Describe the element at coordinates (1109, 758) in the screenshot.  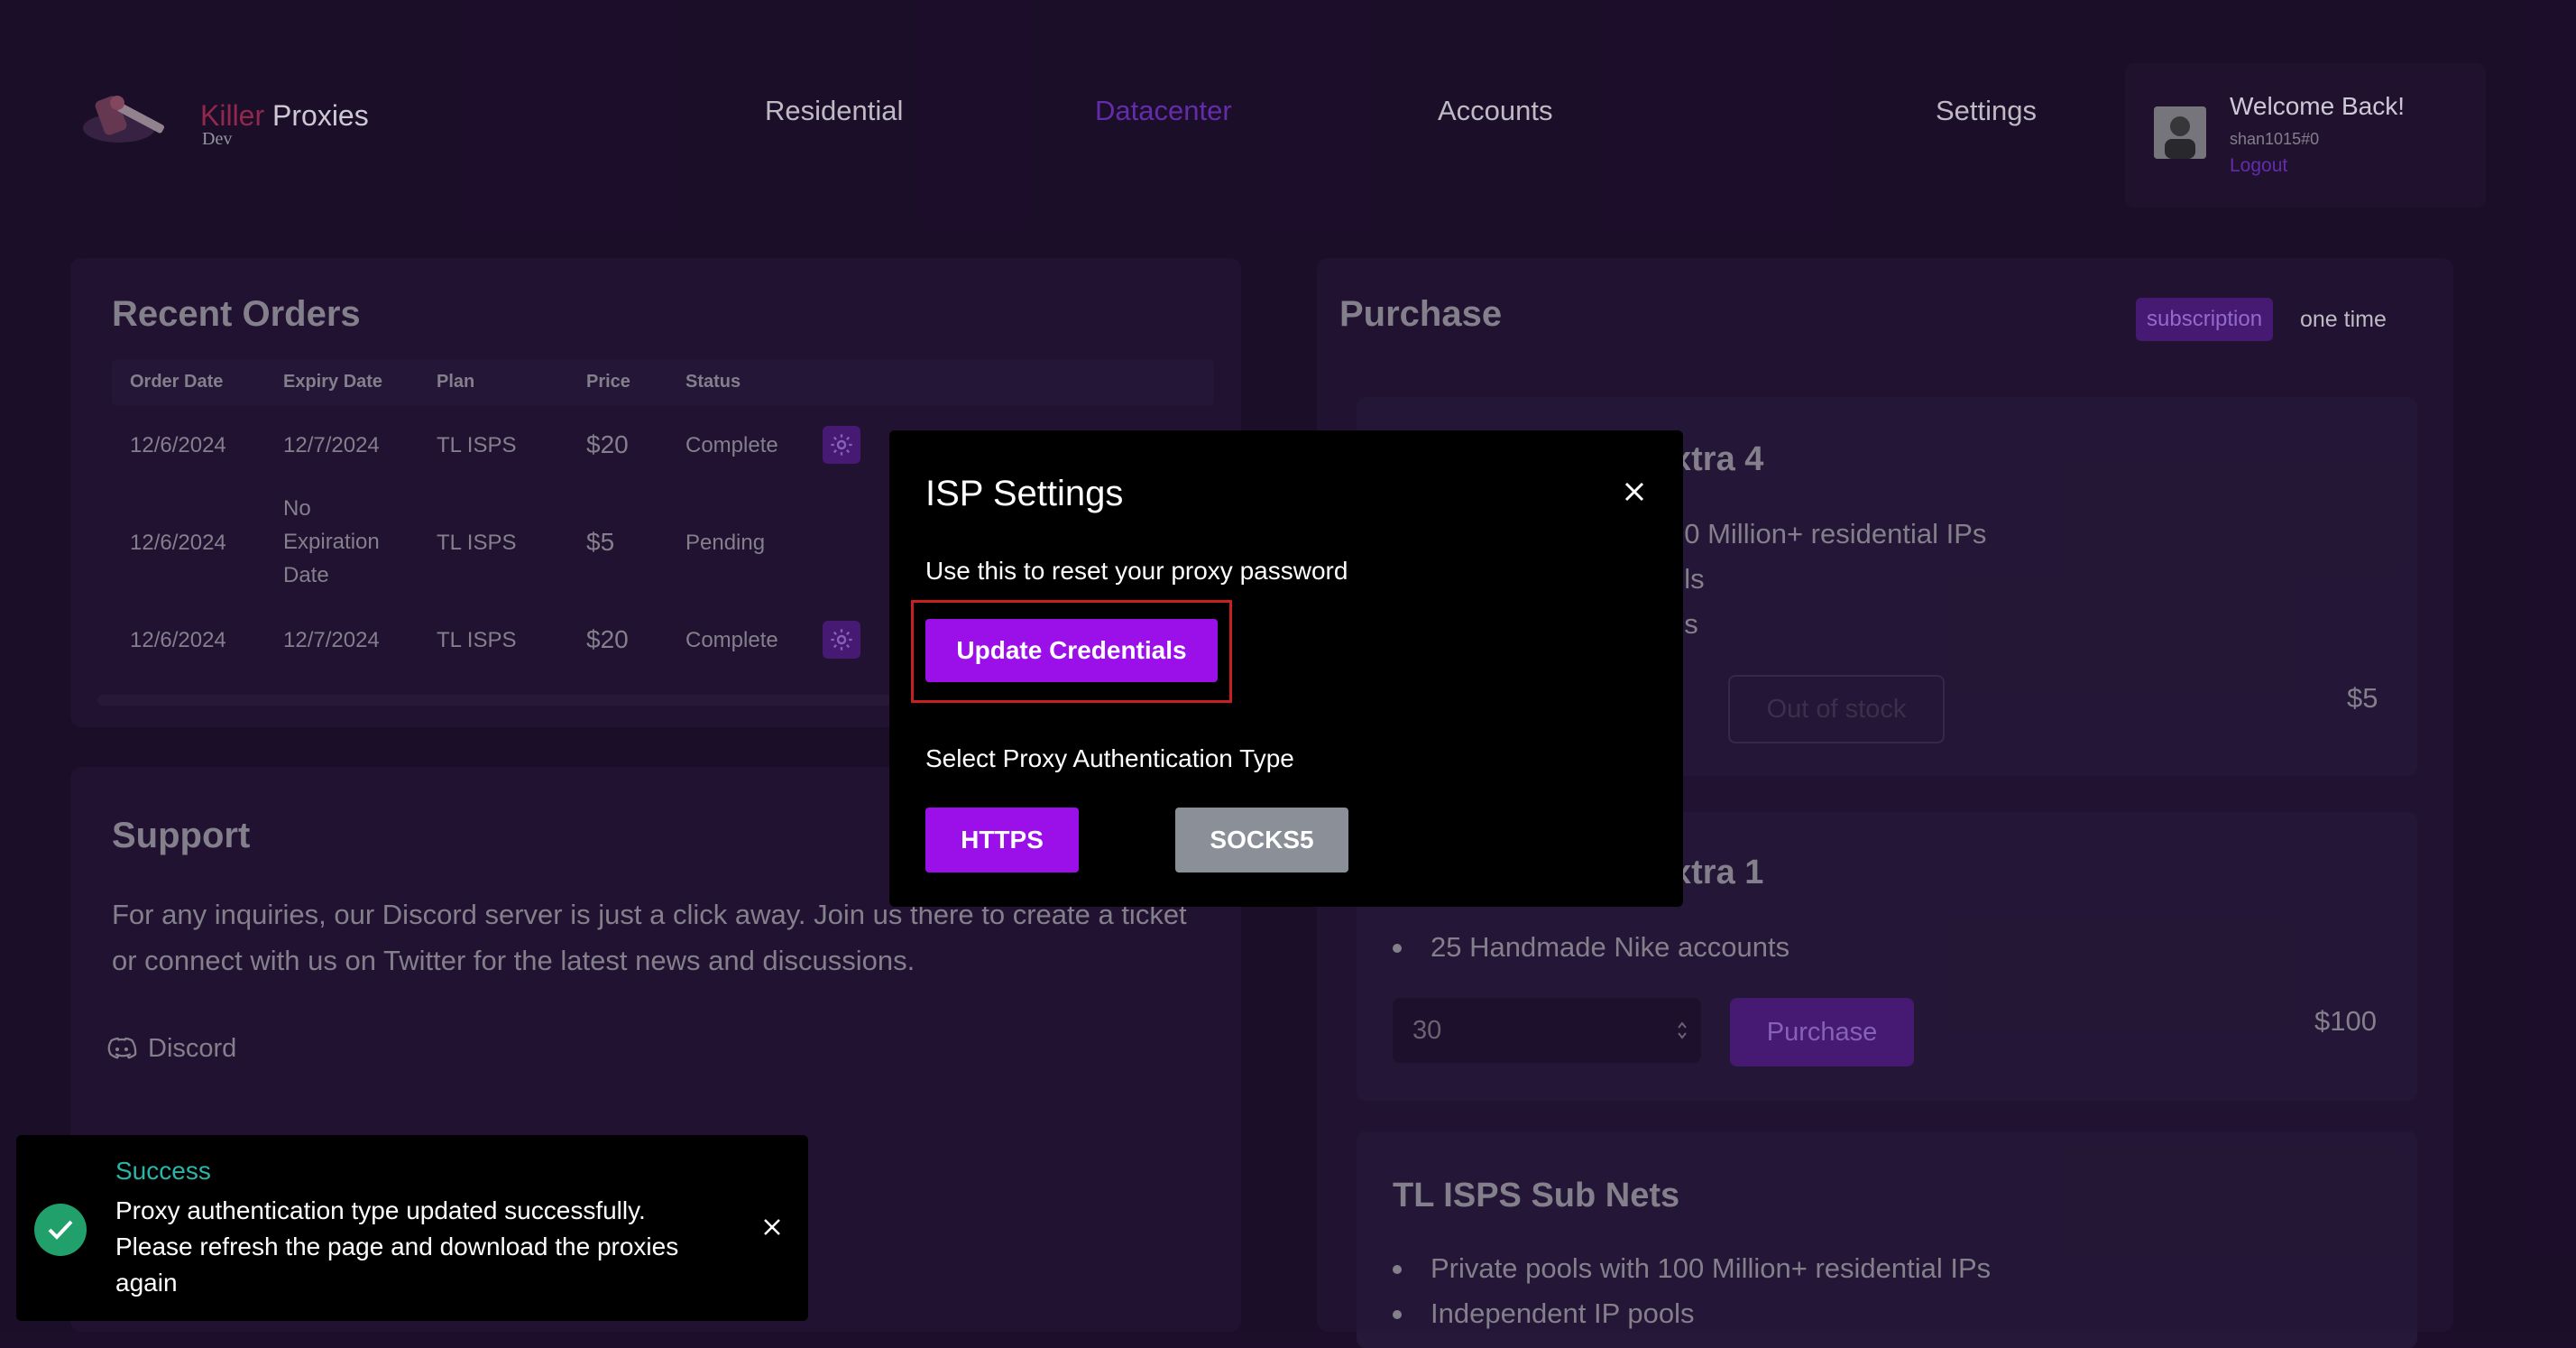
I see `auth-type-label: Select Proxy Authentication Type` at that location.